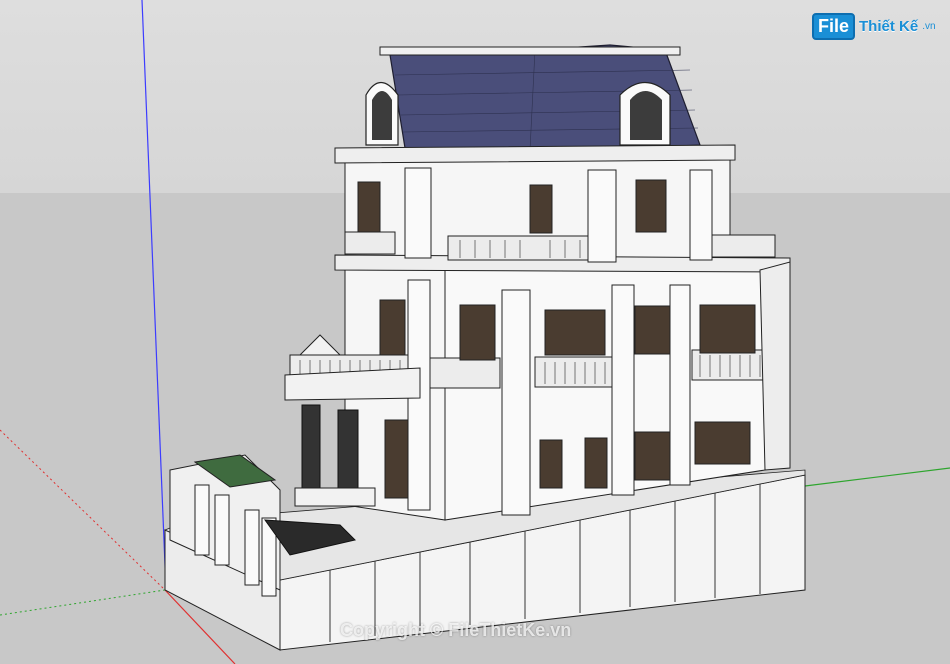 This screenshot has width=950, height=664. Describe the element at coordinates (370, 243) in the screenshot. I see `balcony-3f-left` at that location.